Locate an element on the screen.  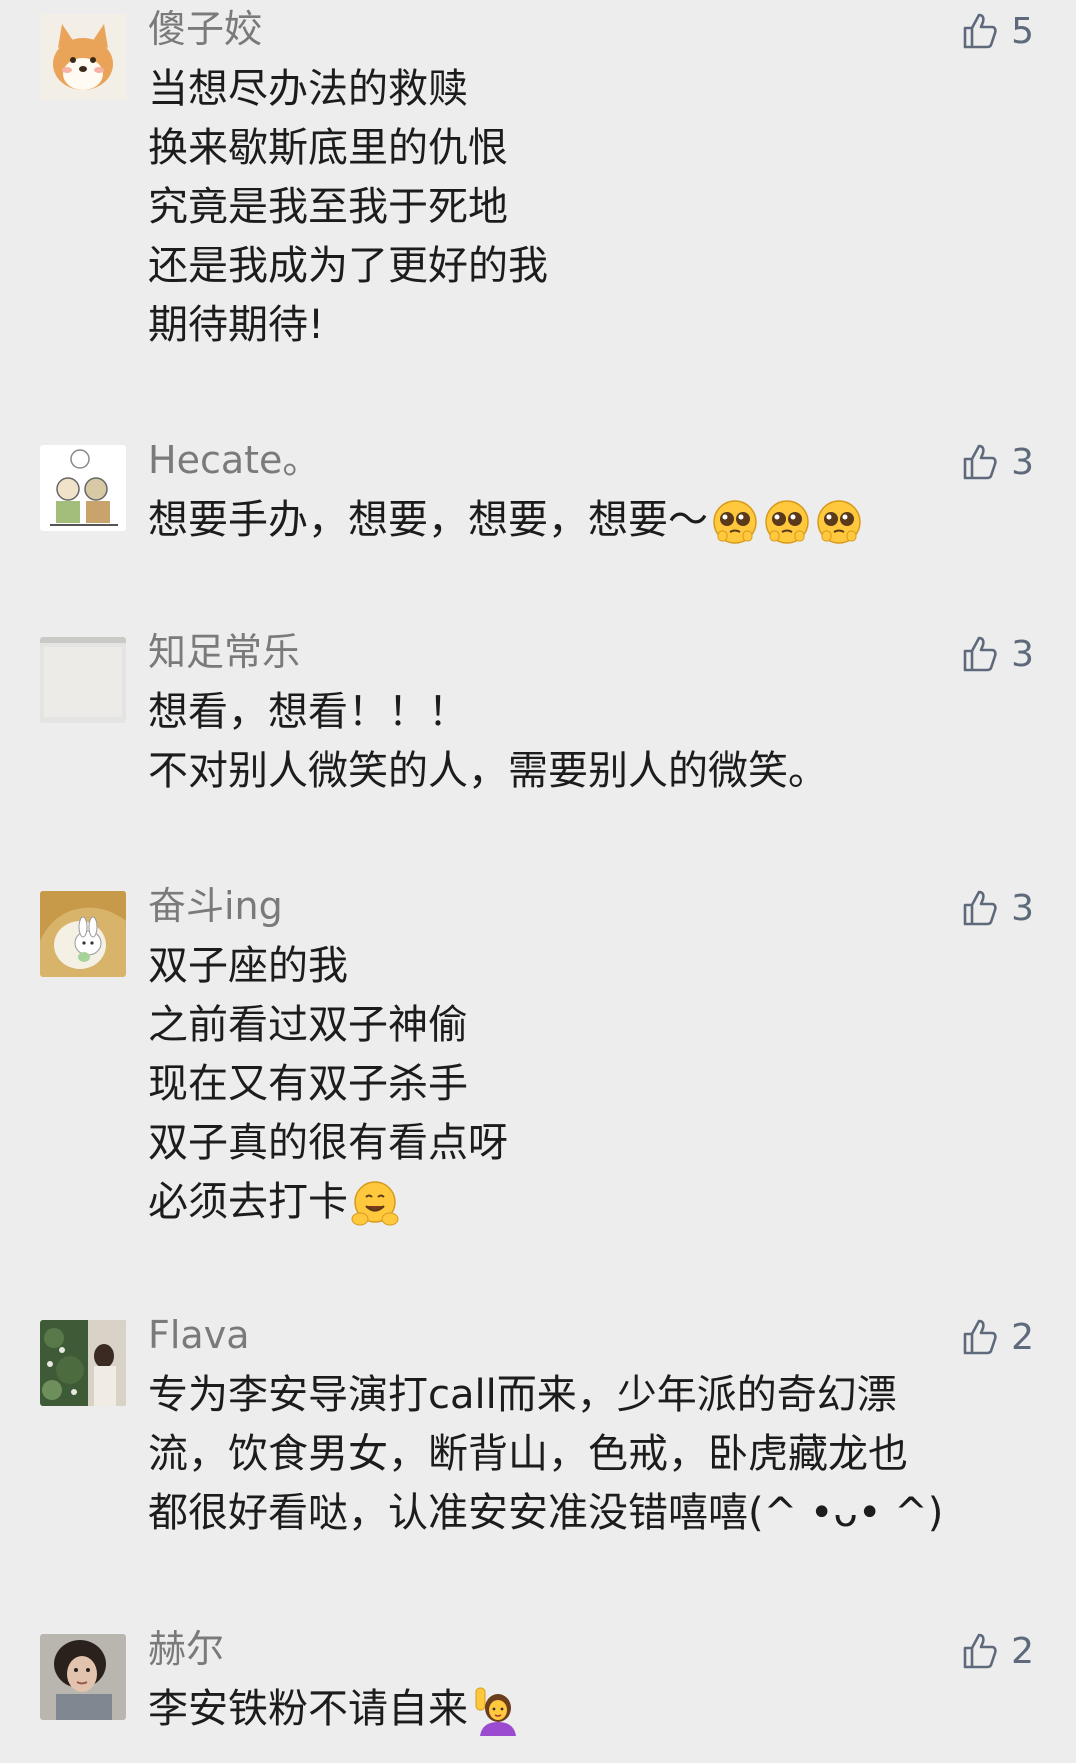
comment-body: 李安铁粉不请自来 is located at coordinates (588, 1709).